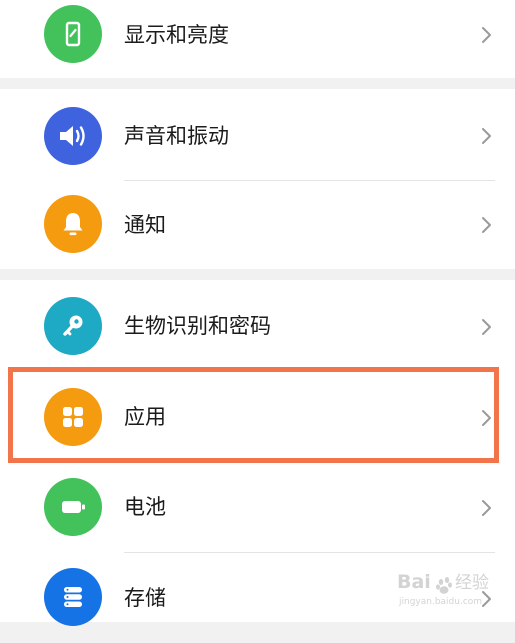 The height and width of the screenshot is (643, 515). Describe the element at coordinates (73, 136) in the screenshot. I see `speaker-volume-icon` at that location.